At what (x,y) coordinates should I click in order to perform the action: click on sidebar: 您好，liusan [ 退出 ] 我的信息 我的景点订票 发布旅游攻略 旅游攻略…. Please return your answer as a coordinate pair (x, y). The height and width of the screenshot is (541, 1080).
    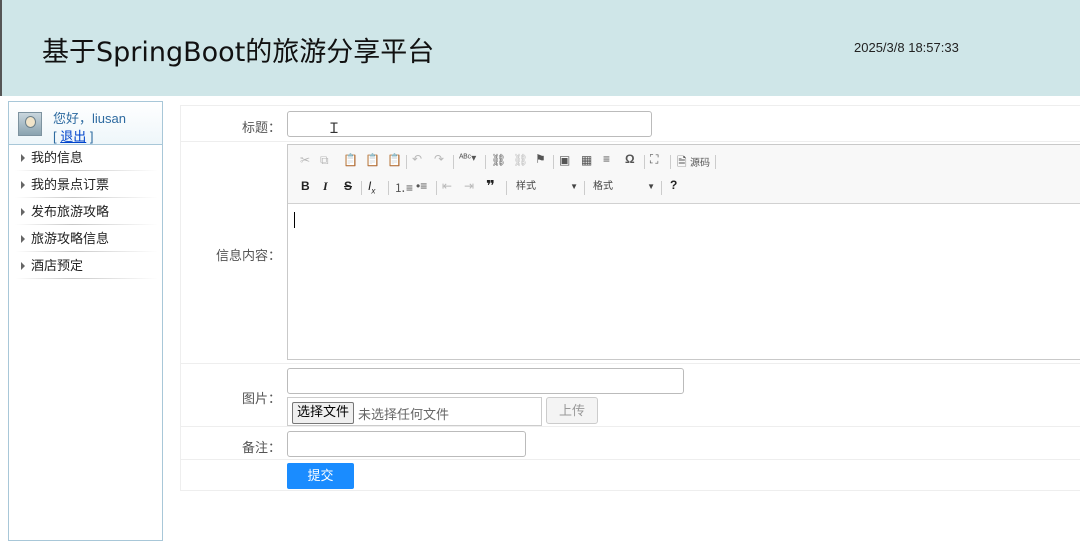
    Looking at the image, I should click on (85, 321).